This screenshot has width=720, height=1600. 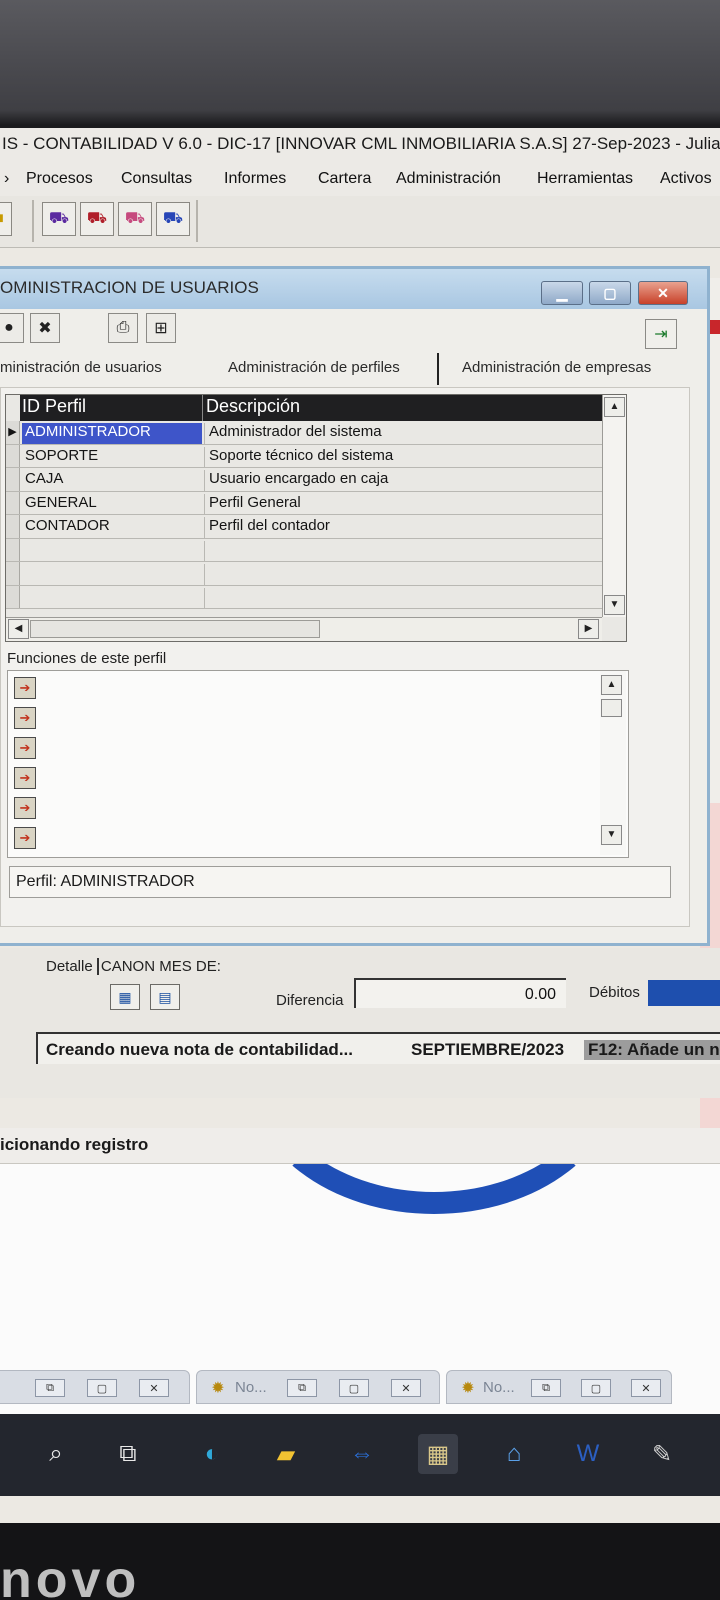 I want to click on task-view-icon: ⧉, so click(x=128, y=1454).